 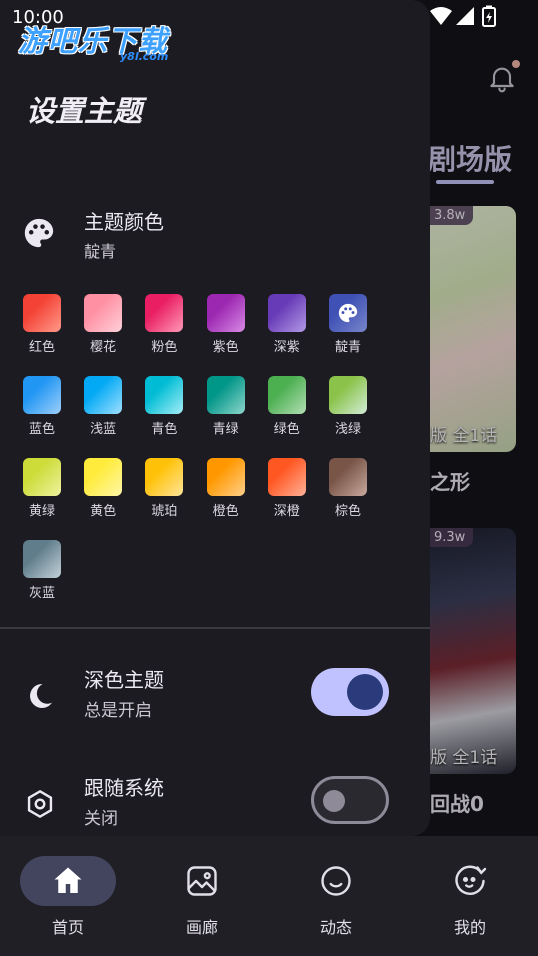 I want to click on swatch-label: 深橙, so click(x=286, y=511).